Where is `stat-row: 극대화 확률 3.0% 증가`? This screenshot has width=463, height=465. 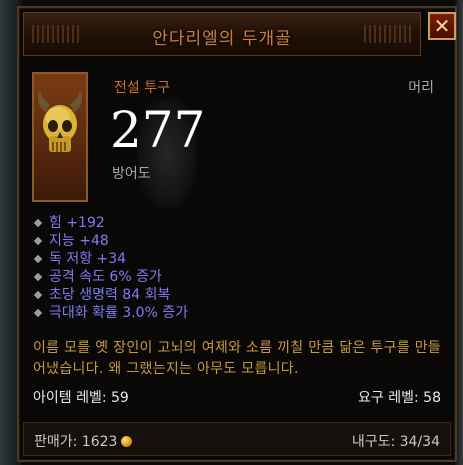 stat-row: 극대화 확률 3.0% 증가 is located at coordinates (110, 313).